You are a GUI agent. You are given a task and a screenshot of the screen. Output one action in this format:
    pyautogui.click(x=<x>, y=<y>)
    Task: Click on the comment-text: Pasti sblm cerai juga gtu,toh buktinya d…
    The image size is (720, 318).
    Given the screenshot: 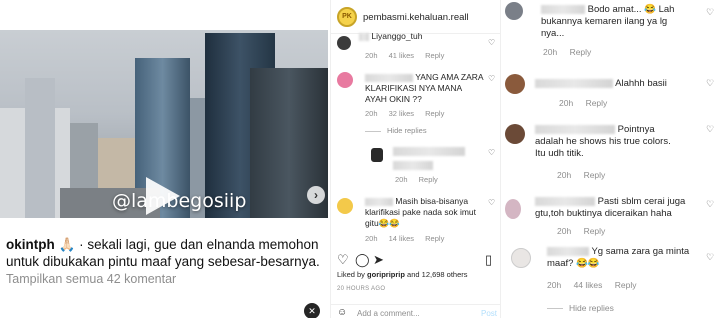 What is the action you would take?
    pyautogui.click(x=610, y=207)
    